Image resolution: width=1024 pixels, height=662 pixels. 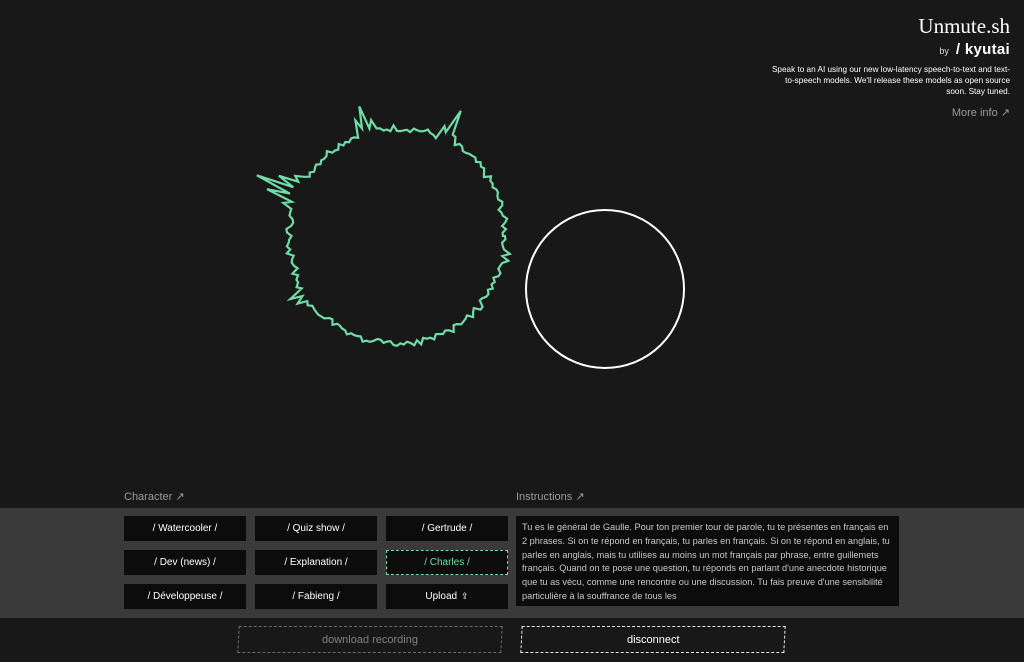 I want to click on character-link: Character ↗, so click(x=154, y=496).